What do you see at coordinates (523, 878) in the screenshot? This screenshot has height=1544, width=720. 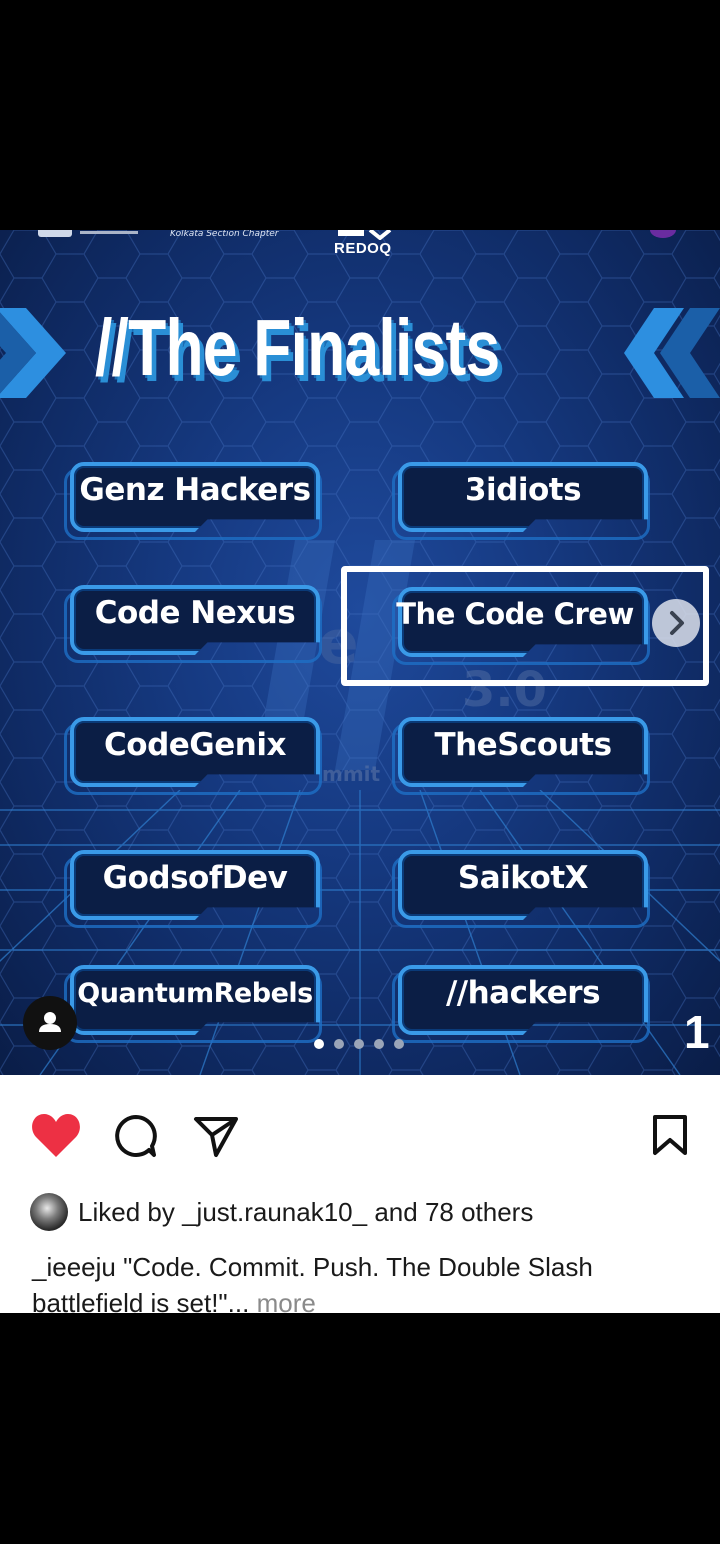 I see `team-name: SaikotX` at bounding box center [523, 878].